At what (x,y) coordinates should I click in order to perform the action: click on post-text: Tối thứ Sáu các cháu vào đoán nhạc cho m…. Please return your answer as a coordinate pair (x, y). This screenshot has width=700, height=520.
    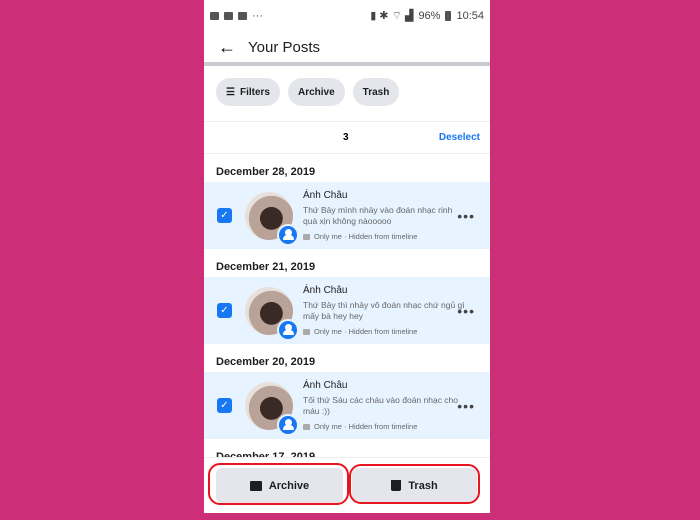
    Looking at the image, I should click on (381, 405).